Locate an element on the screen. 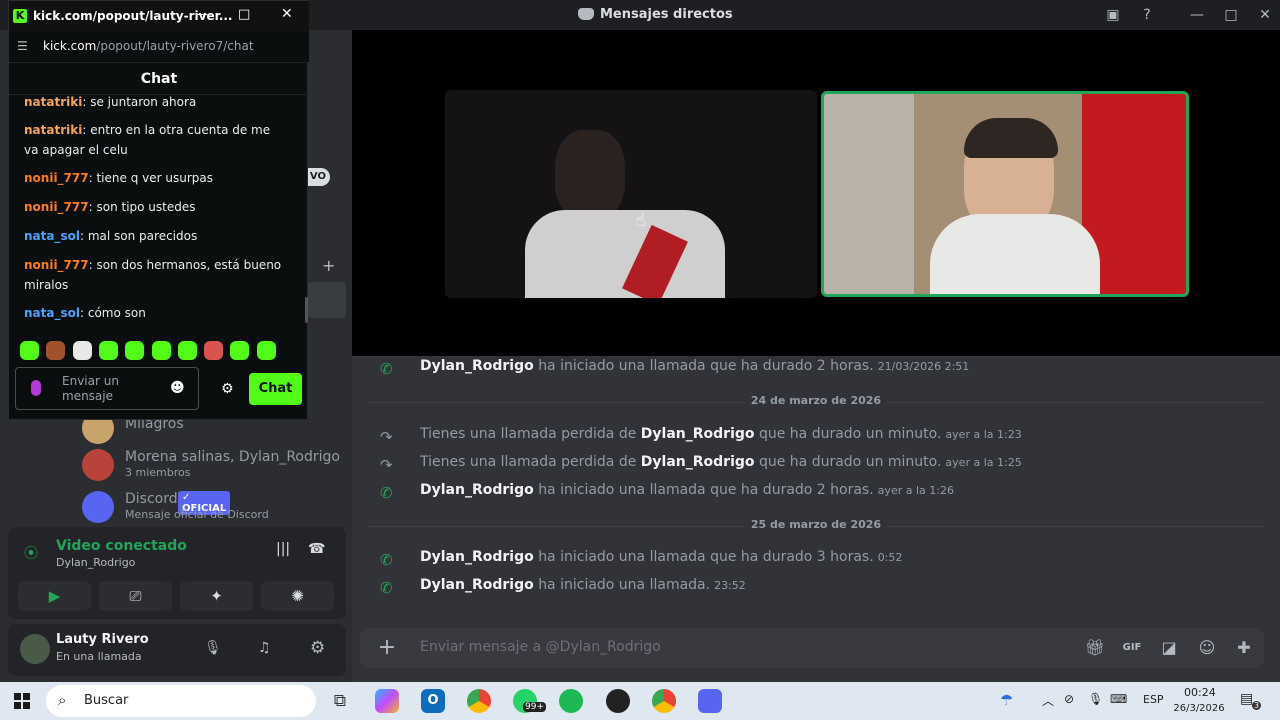  person-silhouette is located at coordinates (590, 175).